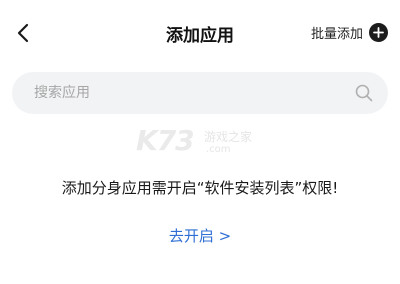 This screenshot has height=284, width=400. What do you see at coordinates (165, 140) in the screenshot?
I see `watermark-mark: K73` at bounding box center [165, 140].